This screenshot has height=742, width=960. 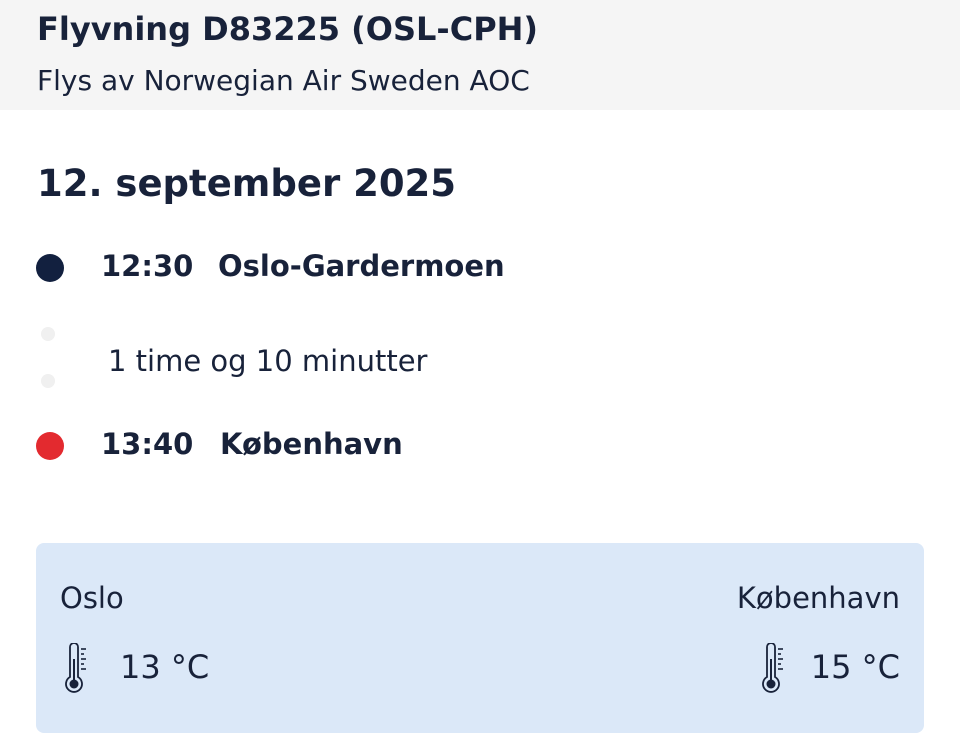 What do you see at coordinates (480, 446) in the screenshot?
I see `arrival-row: 13:40 København` at bounding box center [480, 446].